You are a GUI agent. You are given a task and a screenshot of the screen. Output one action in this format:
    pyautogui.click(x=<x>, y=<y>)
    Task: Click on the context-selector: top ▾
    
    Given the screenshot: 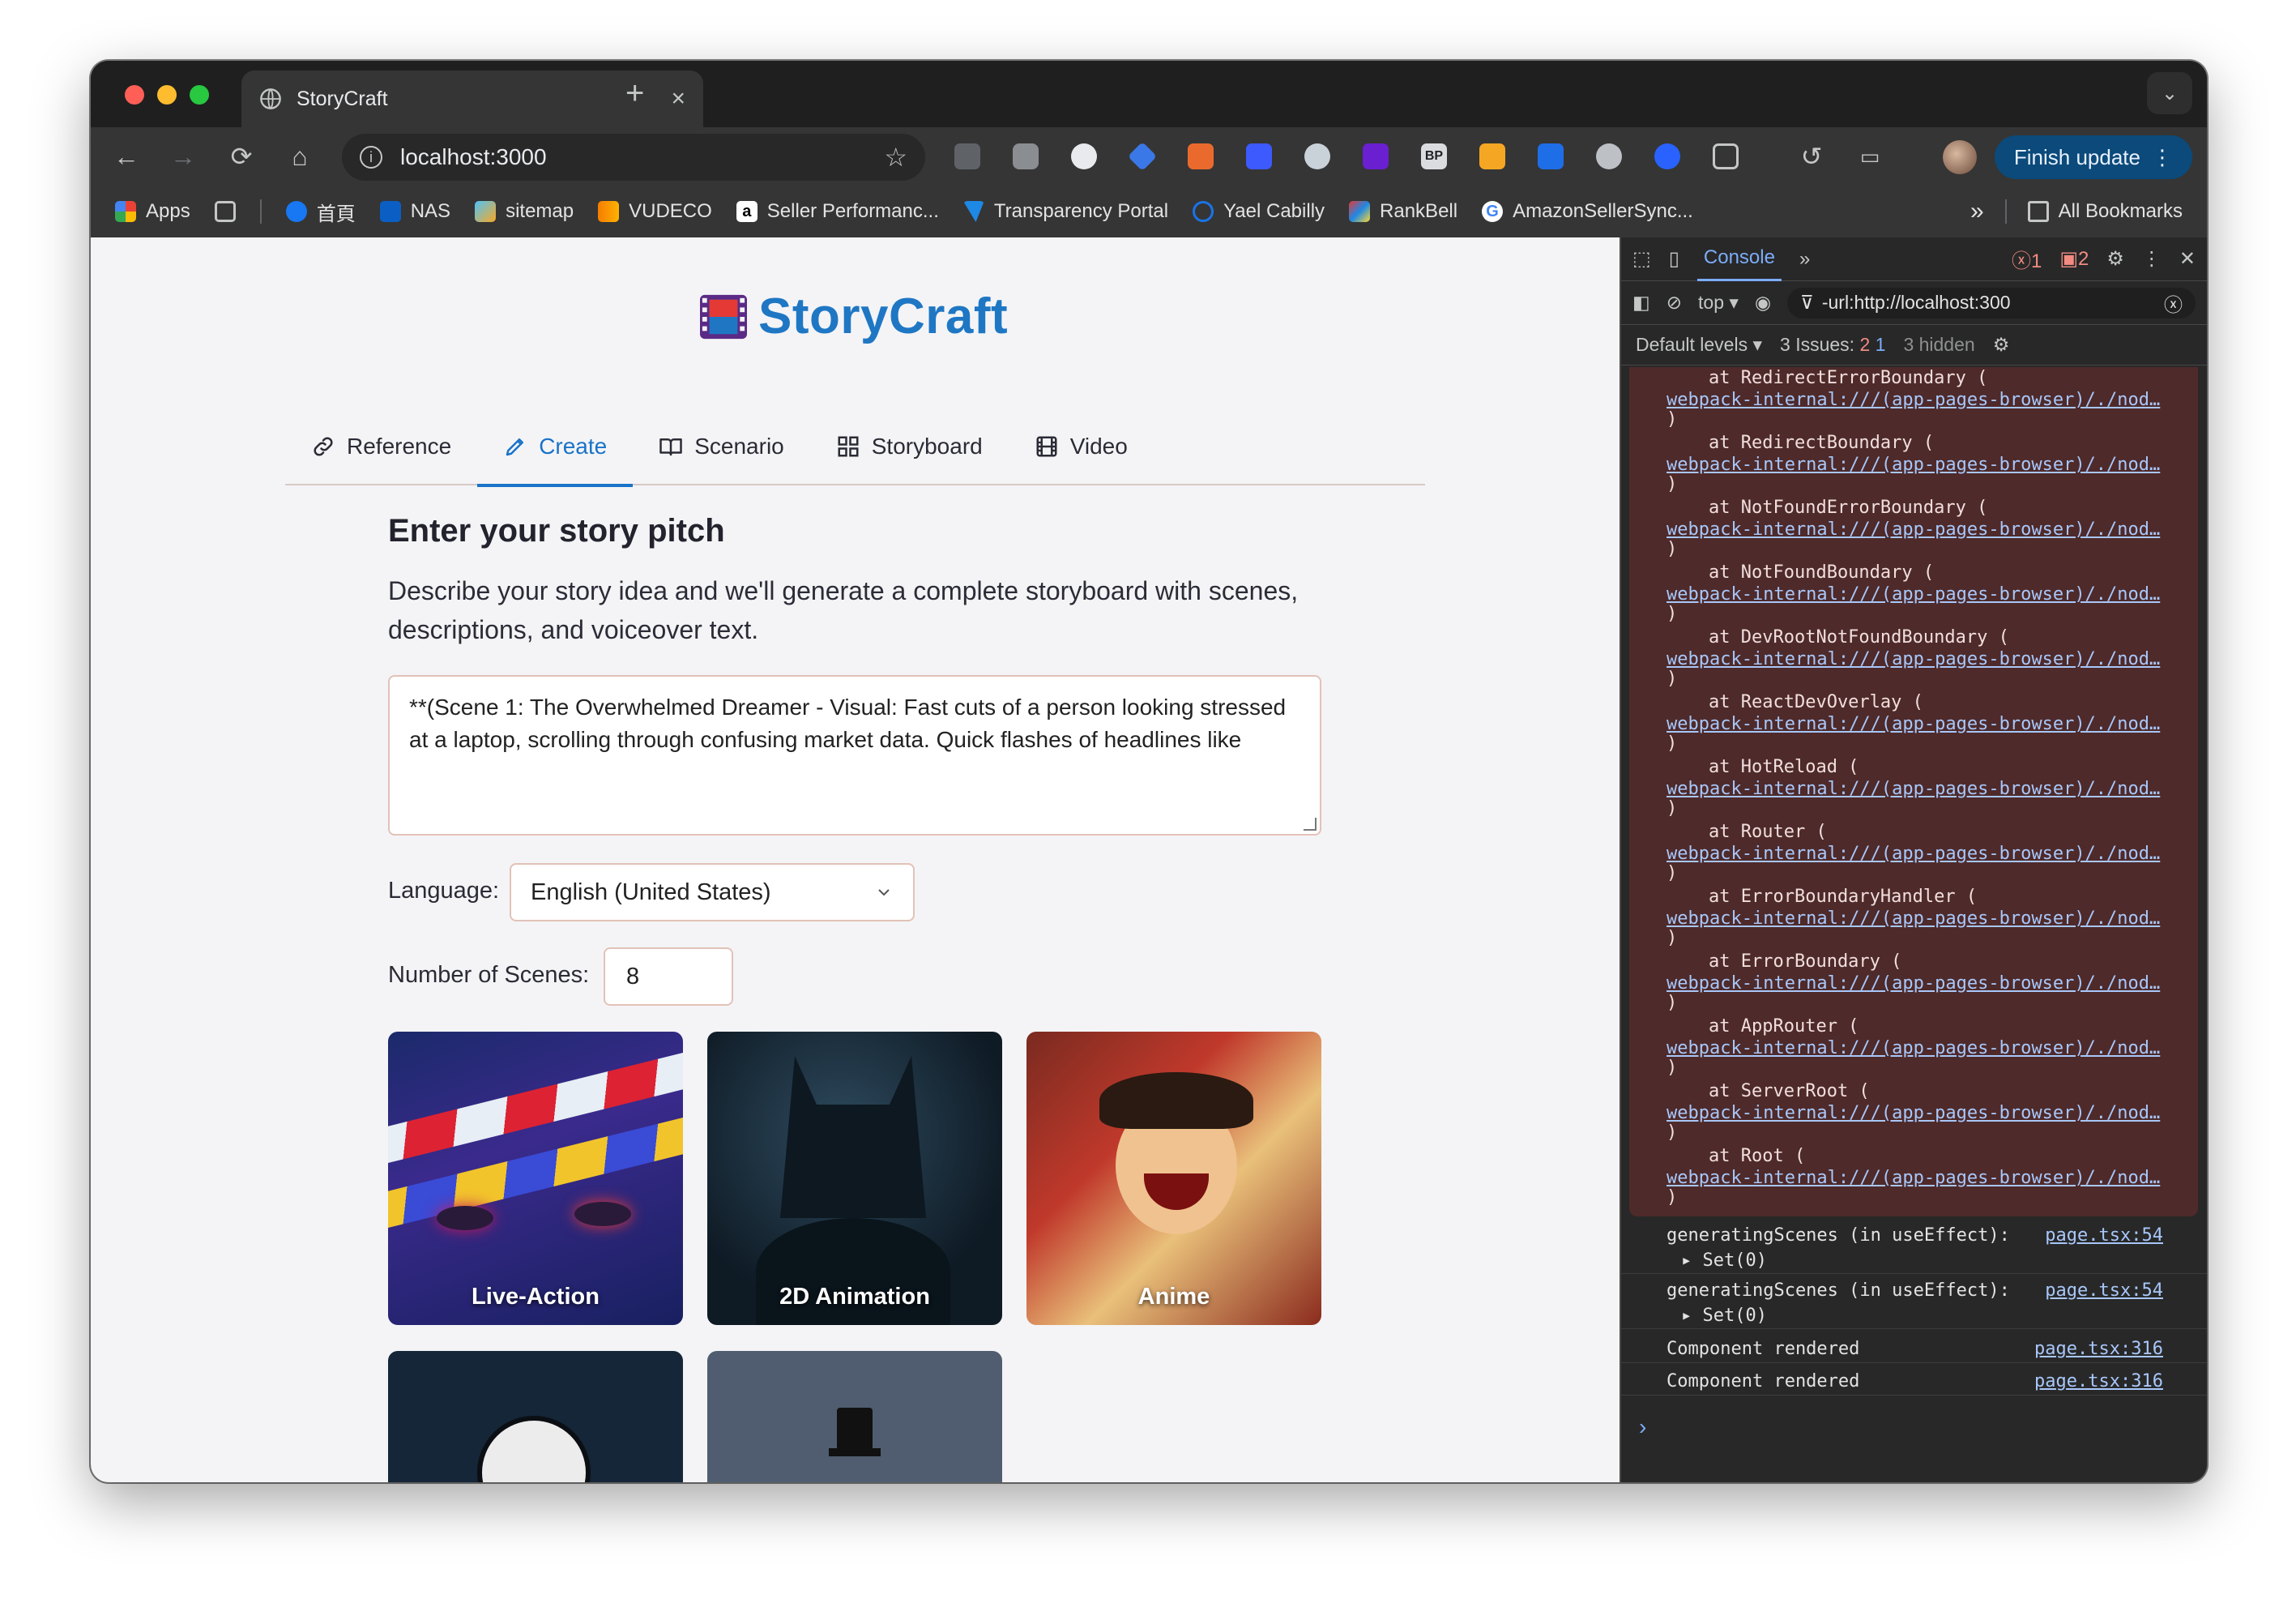 What is the action you would take?
    pyautogui.click(x=1719, y=303)
    